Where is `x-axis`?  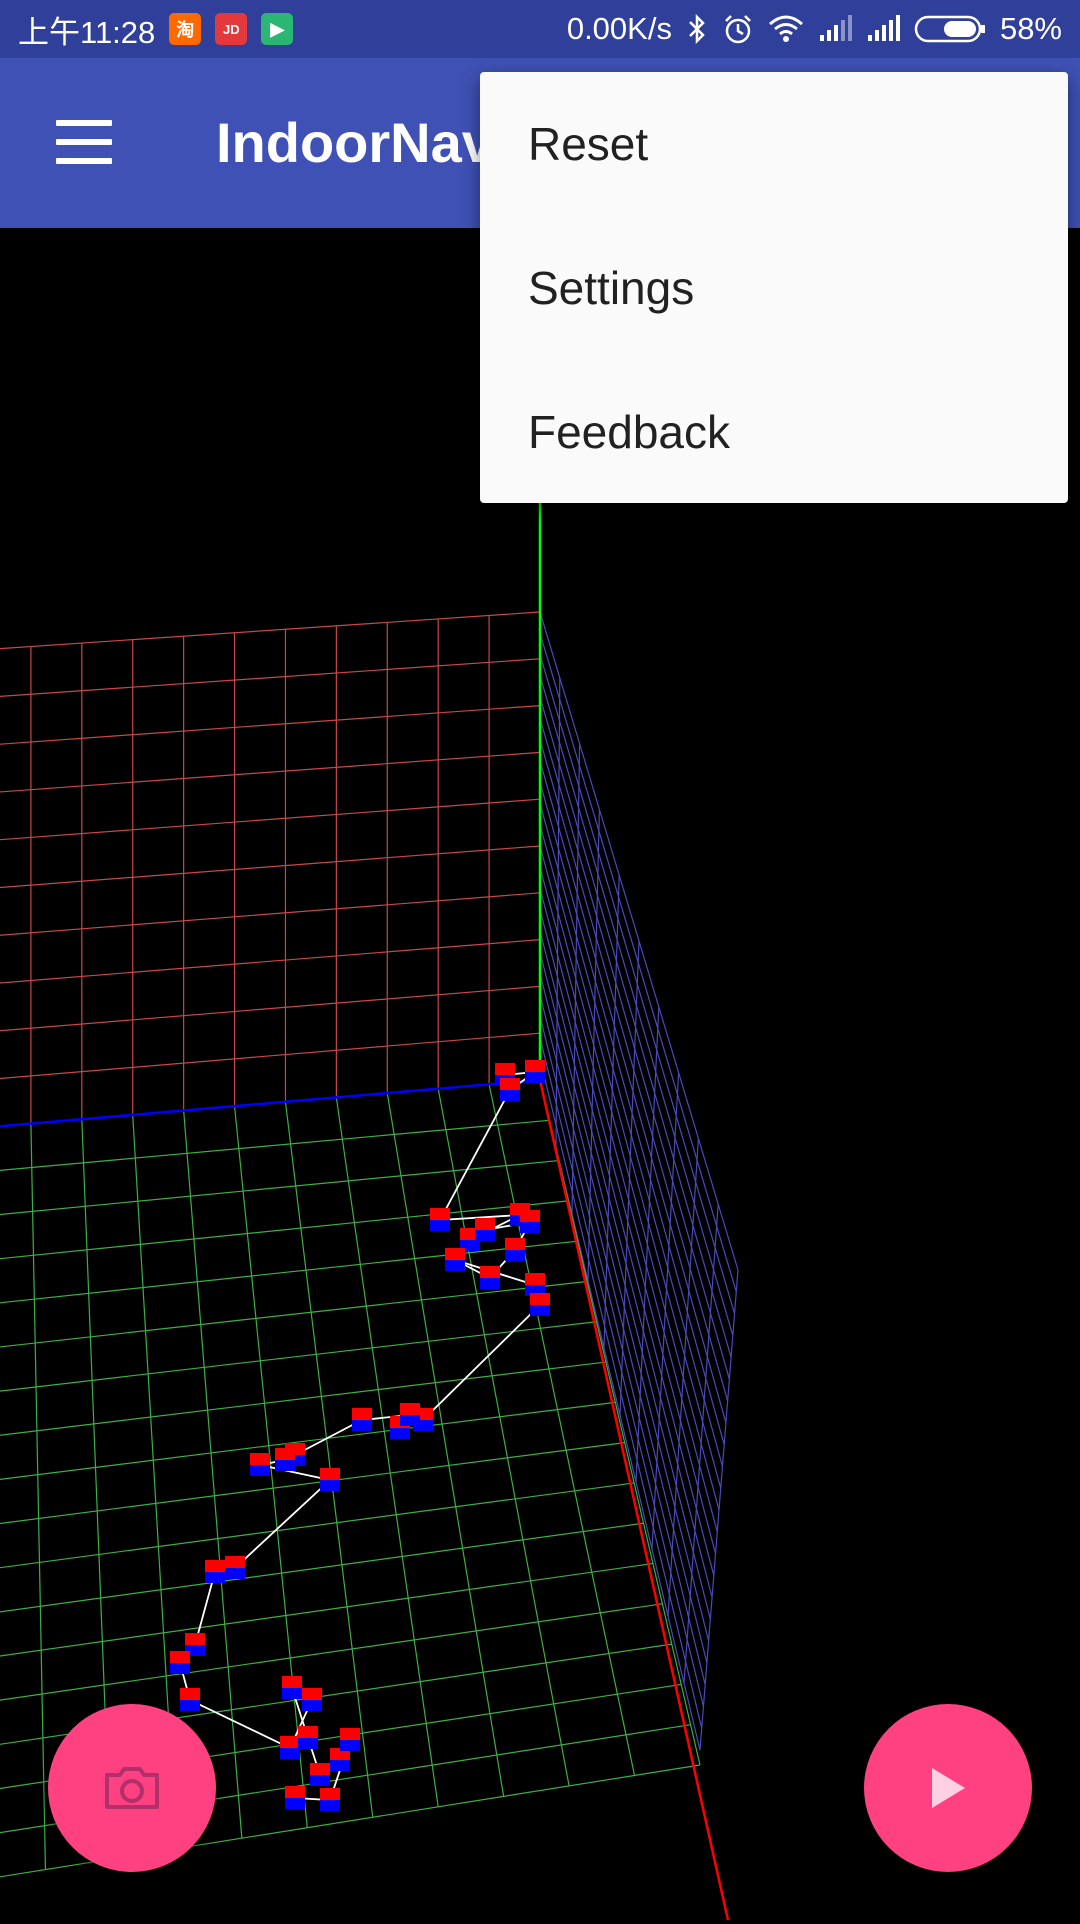 x-axis is located at coordinates (634, 1500).